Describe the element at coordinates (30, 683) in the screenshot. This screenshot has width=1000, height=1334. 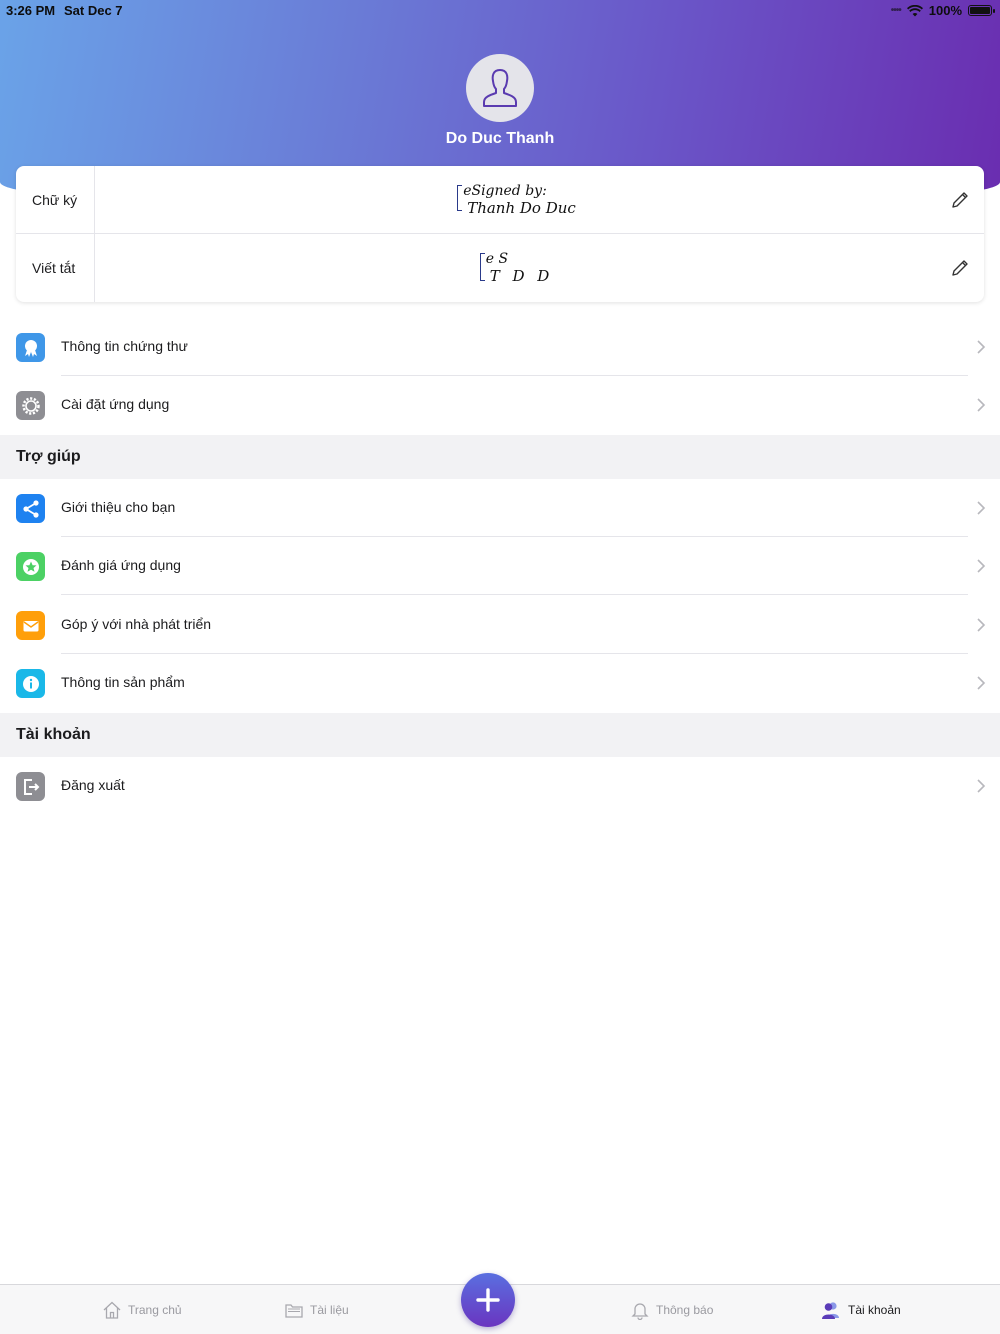
I see `info-icon` at that location.